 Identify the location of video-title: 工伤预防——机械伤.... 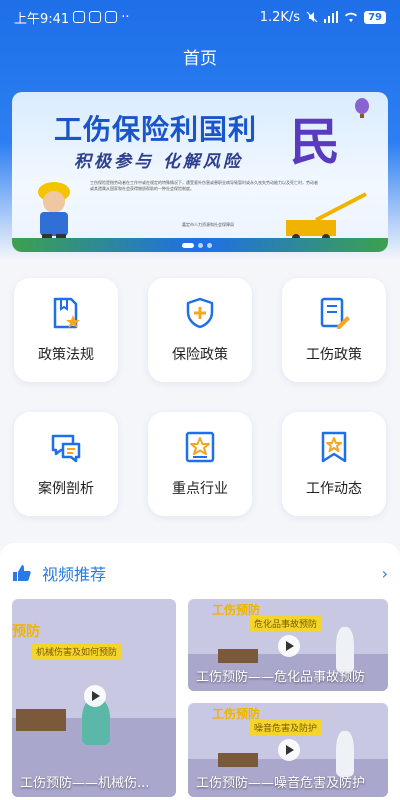
(85, 783).